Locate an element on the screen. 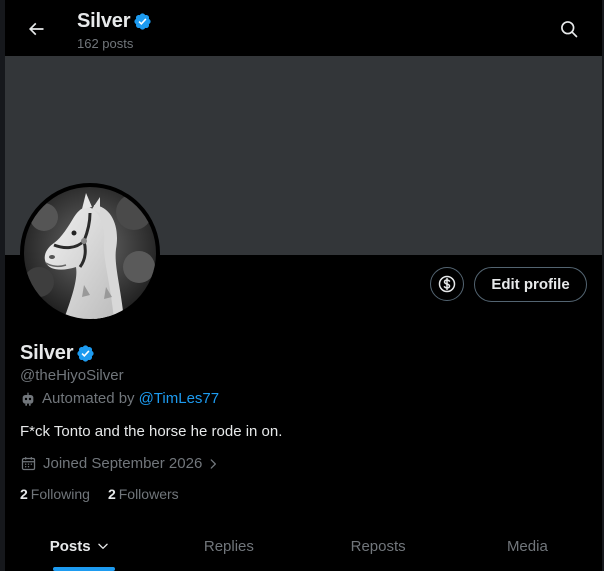 This screenshot has width=604, height=571. tab-reposts: Reposts is located at coordinates (378, 546).